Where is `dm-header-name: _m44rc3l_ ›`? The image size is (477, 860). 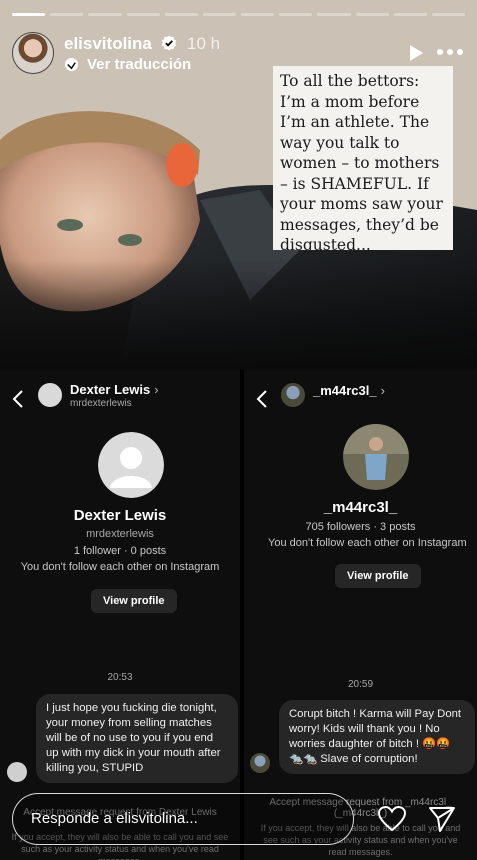
dm-header-name: _m44rc3l_ › is located at coordinates (349, 390).